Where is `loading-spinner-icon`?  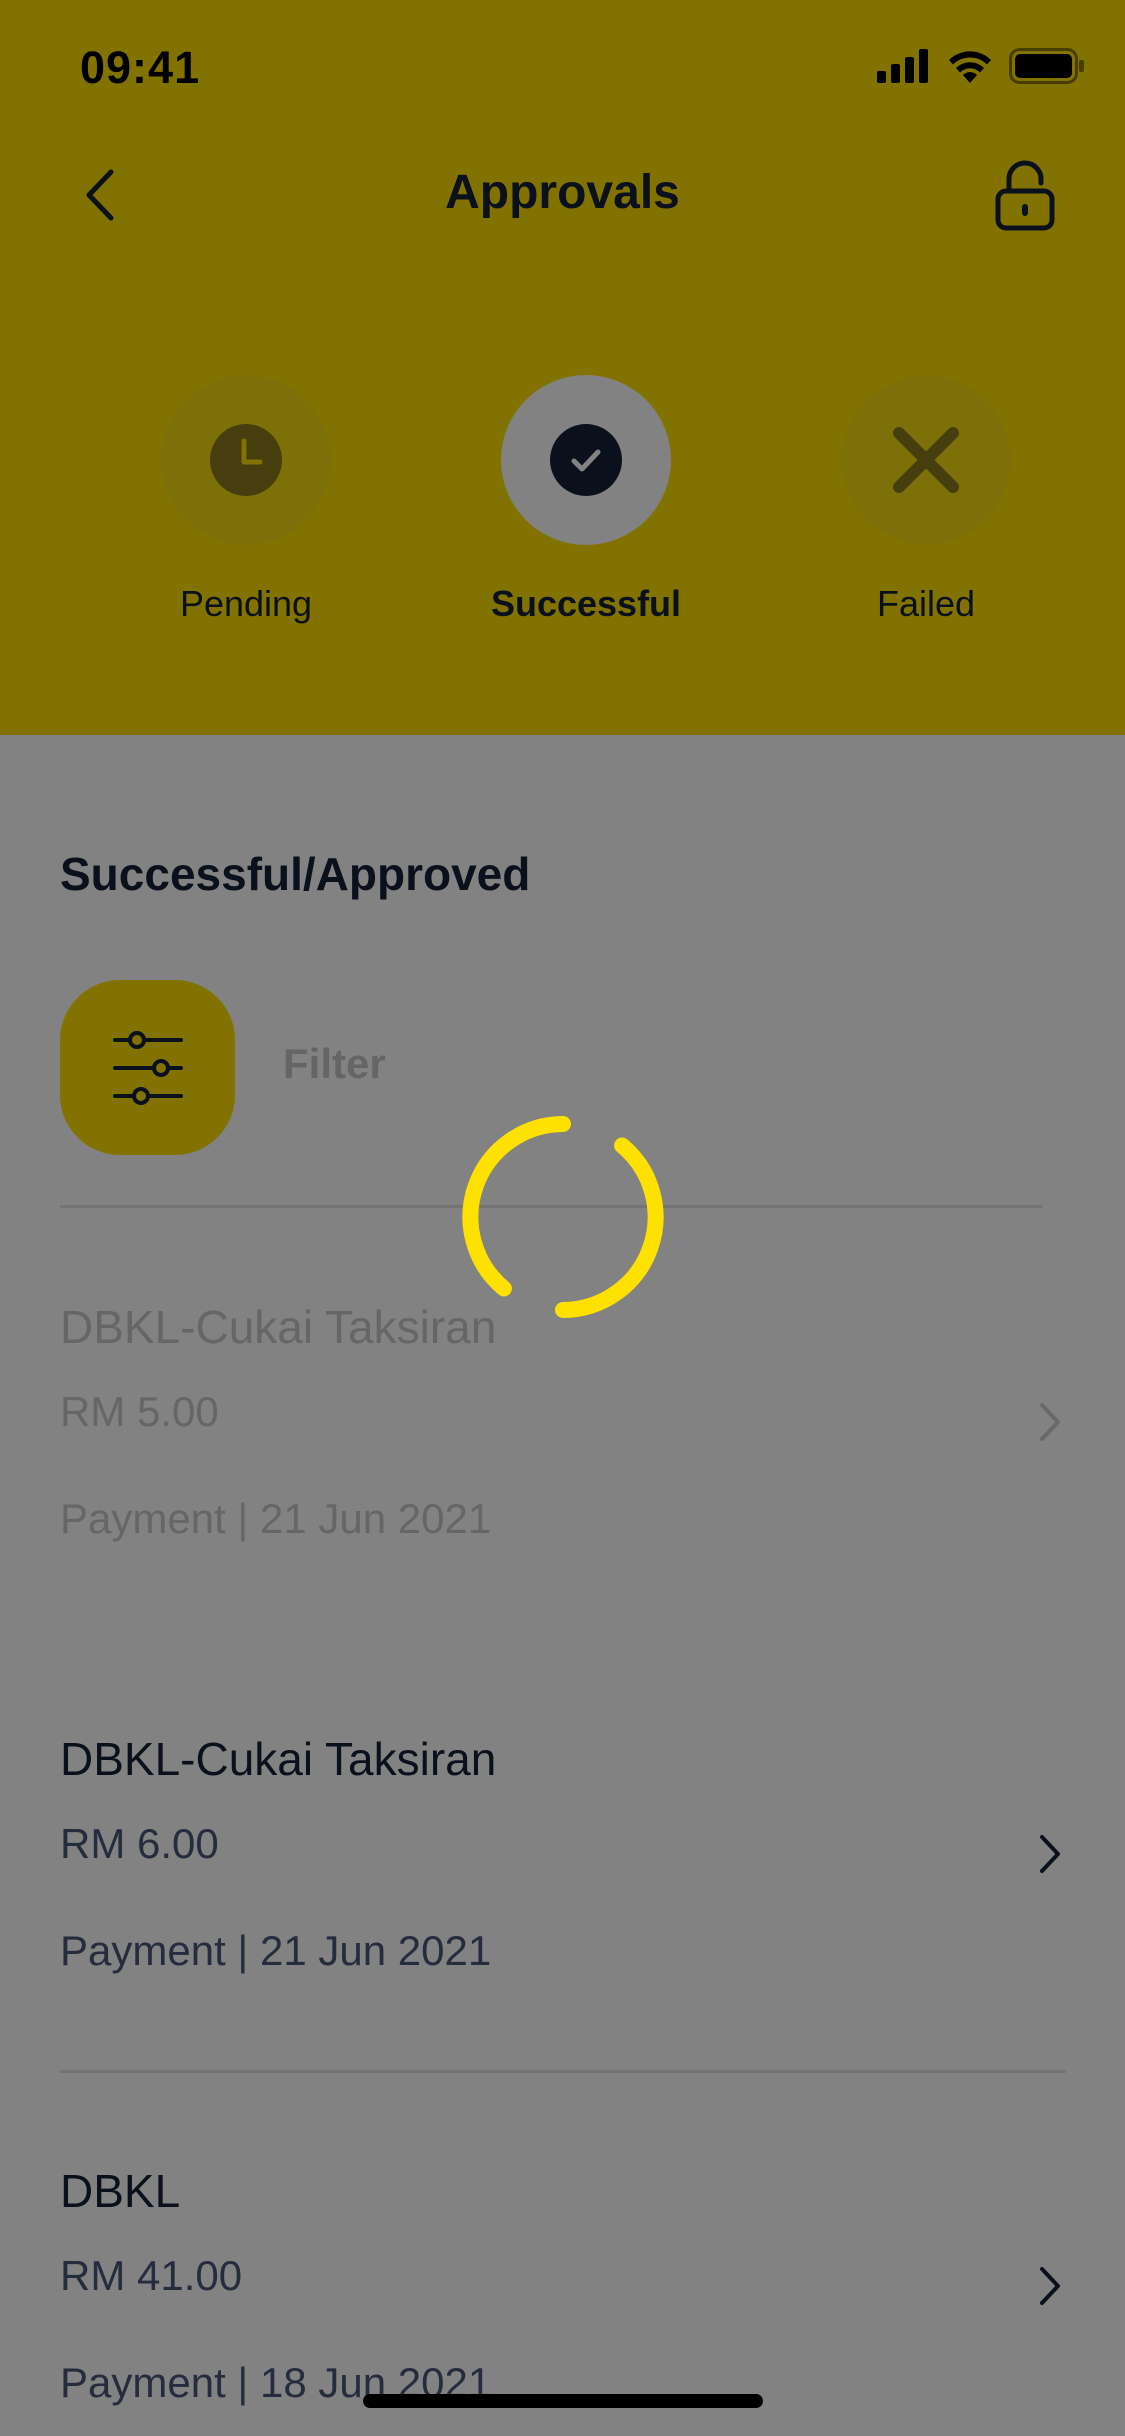
loading-spinner-icon is located at coordinates (563, 1217).